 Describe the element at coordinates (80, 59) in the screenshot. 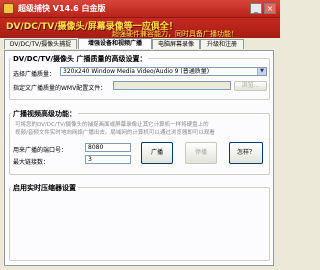

I see `quality-group-title: DV/DC/TV/摄像头 广播质量的高级设置：` at that location.